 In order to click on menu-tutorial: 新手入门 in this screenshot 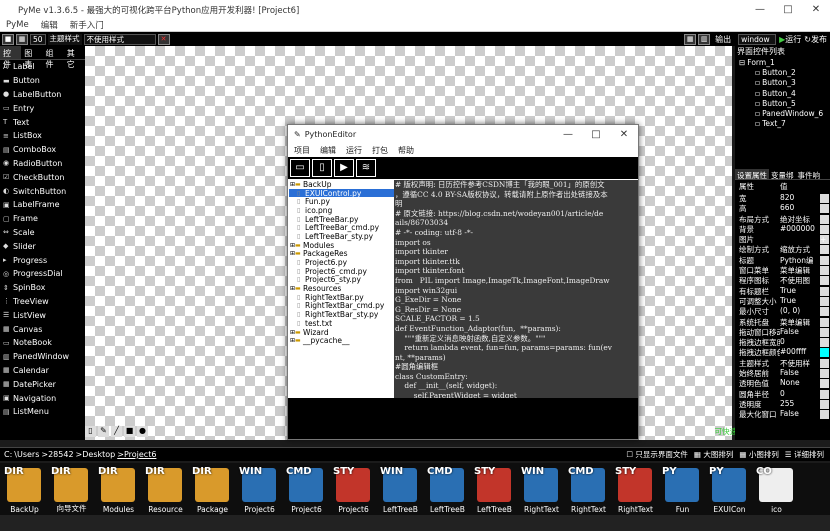, I will do `click(87, 25)`.